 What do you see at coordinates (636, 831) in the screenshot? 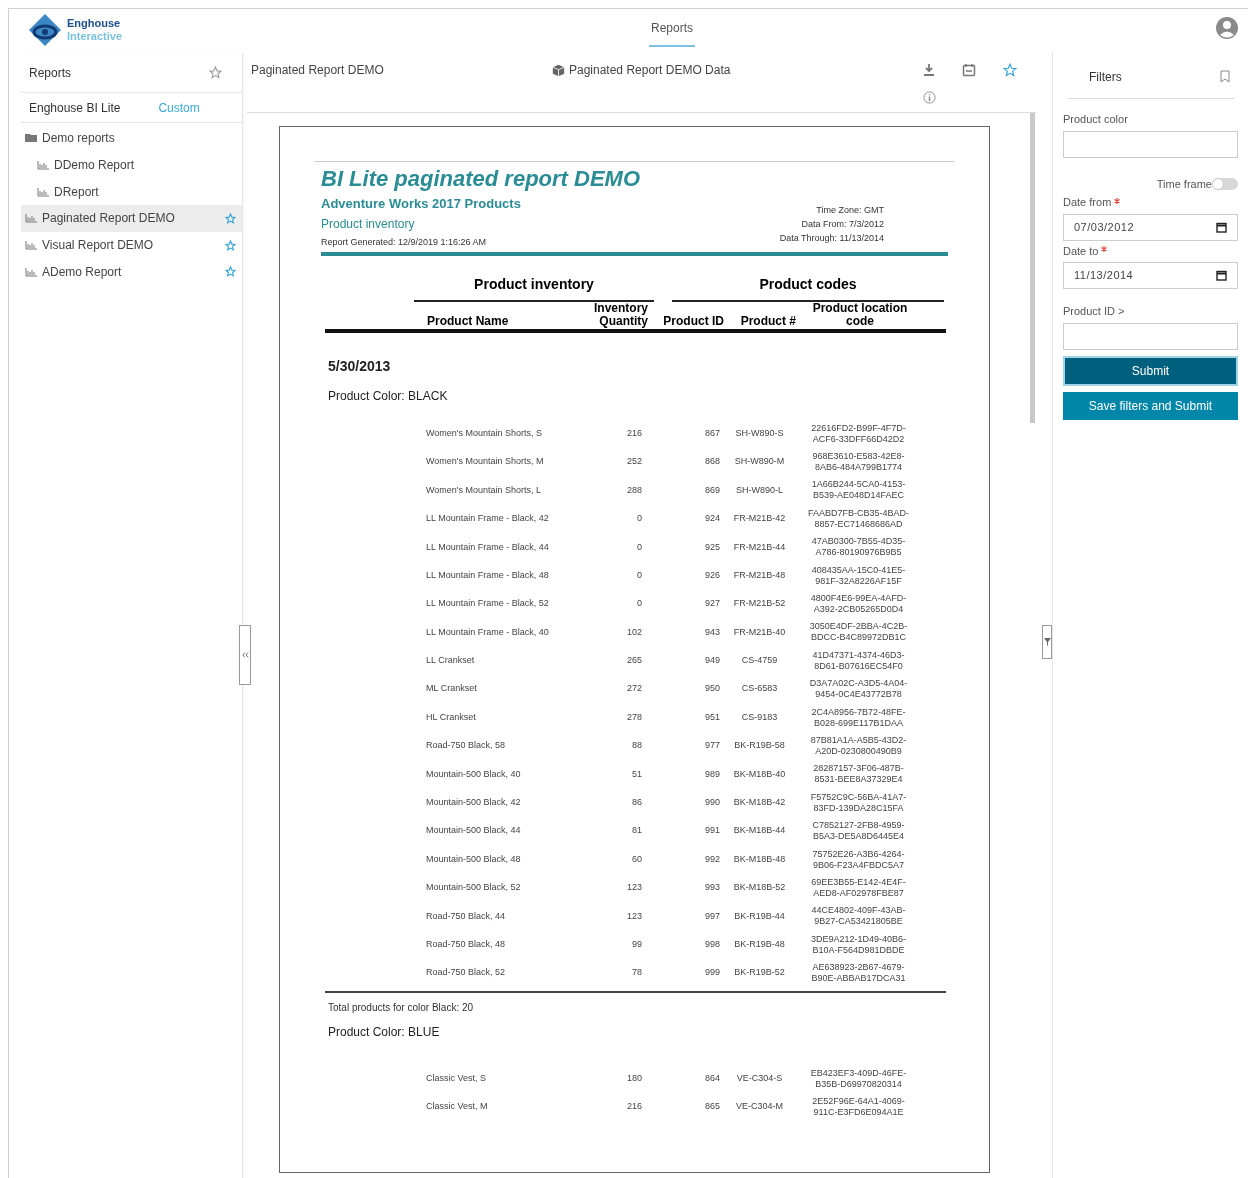
I see `table-cell-text: 81` at bounding box center [636, 831].